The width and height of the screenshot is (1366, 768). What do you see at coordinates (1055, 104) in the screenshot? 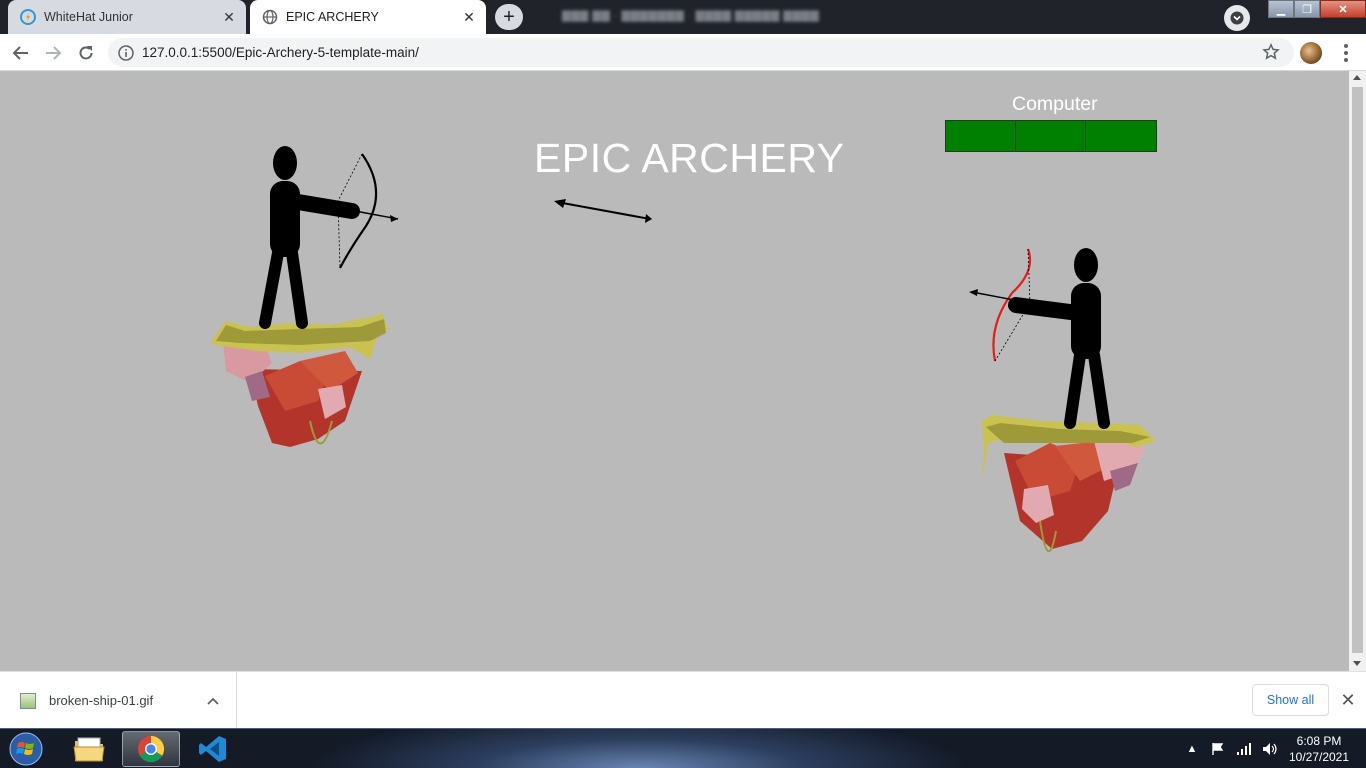
I see `computer-health-label: Computer` at bounding box center [1055, 104].